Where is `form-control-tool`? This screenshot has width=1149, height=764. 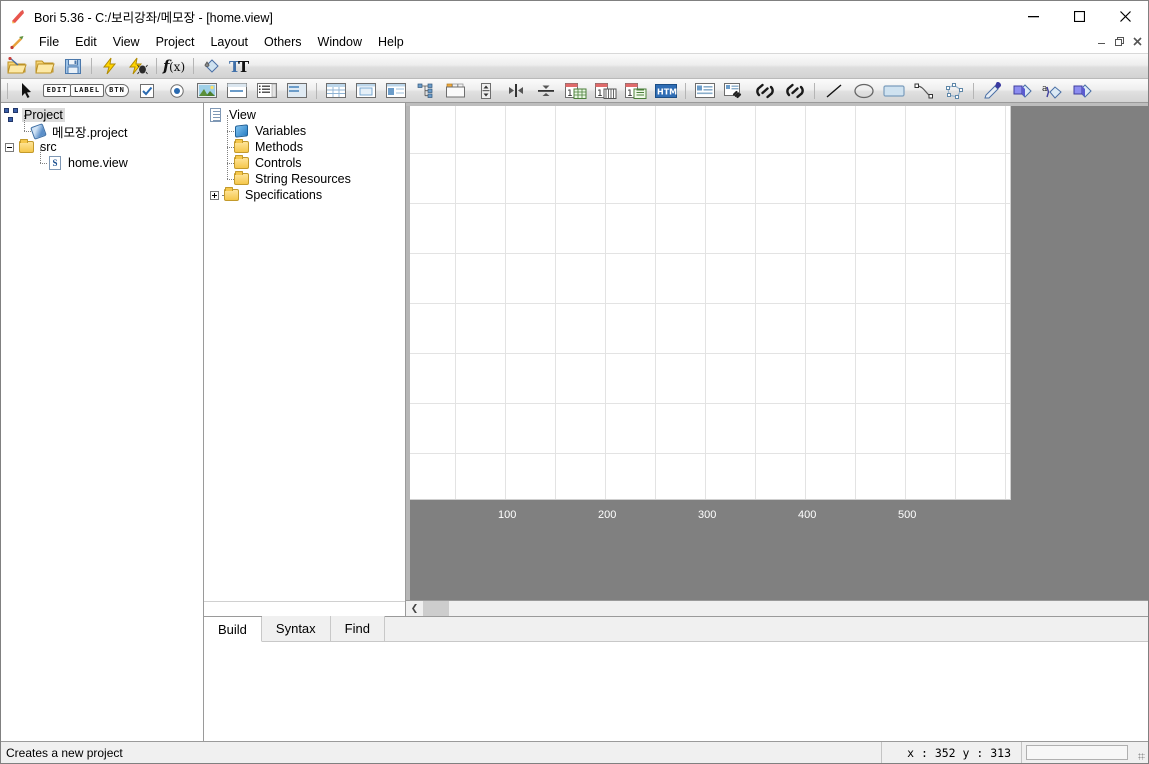
form-control-tool is located at coordinates (705, 91).